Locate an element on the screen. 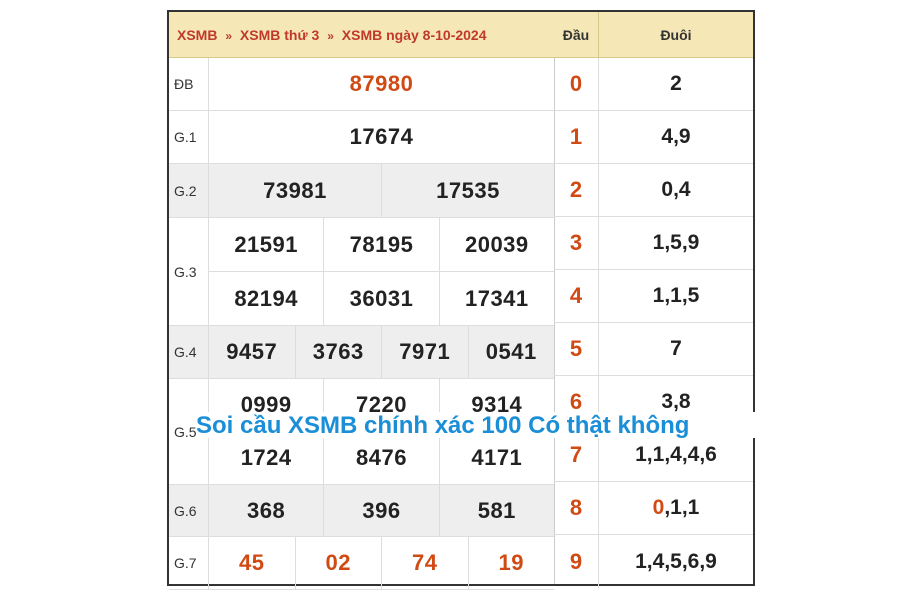  prize-number: 45 is located at coordinates (252, 562).